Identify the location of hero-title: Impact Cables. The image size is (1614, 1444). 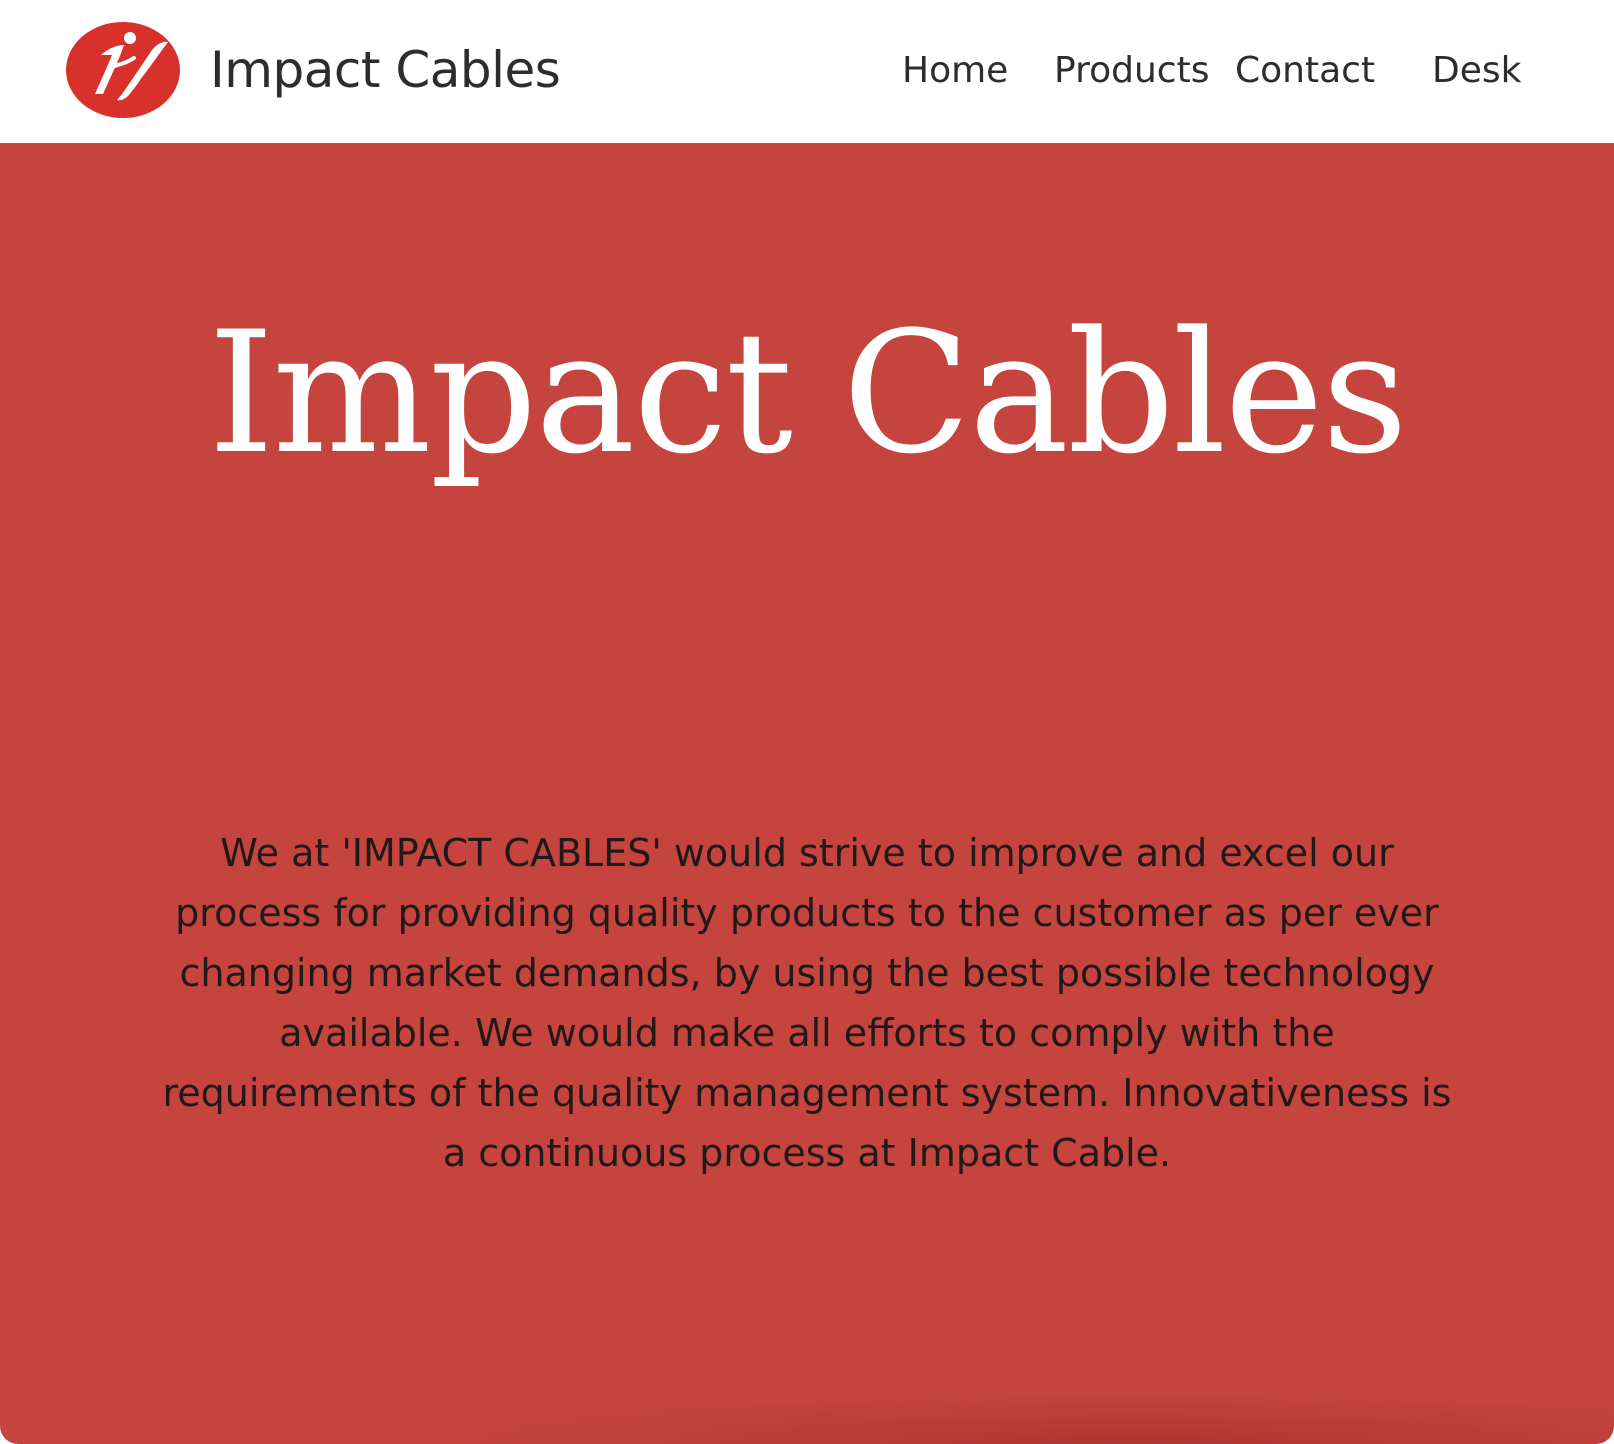
(808, 393).